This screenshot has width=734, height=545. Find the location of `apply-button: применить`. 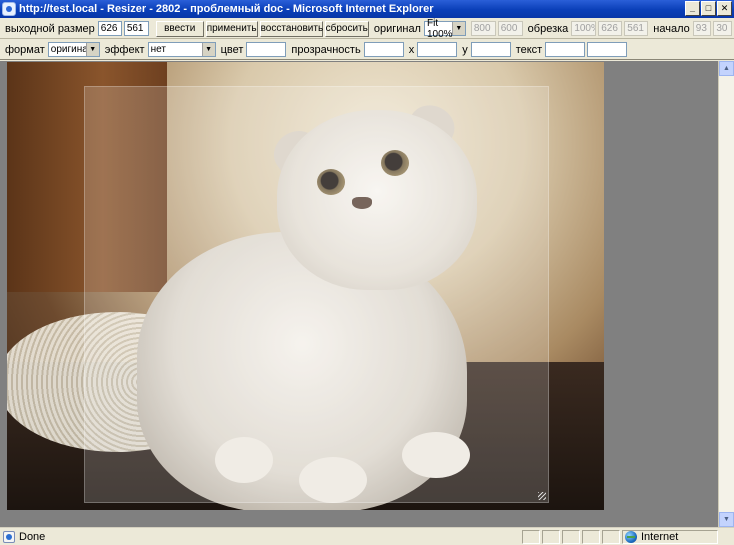

apply-button: применить is located at coordinates (231, 28).